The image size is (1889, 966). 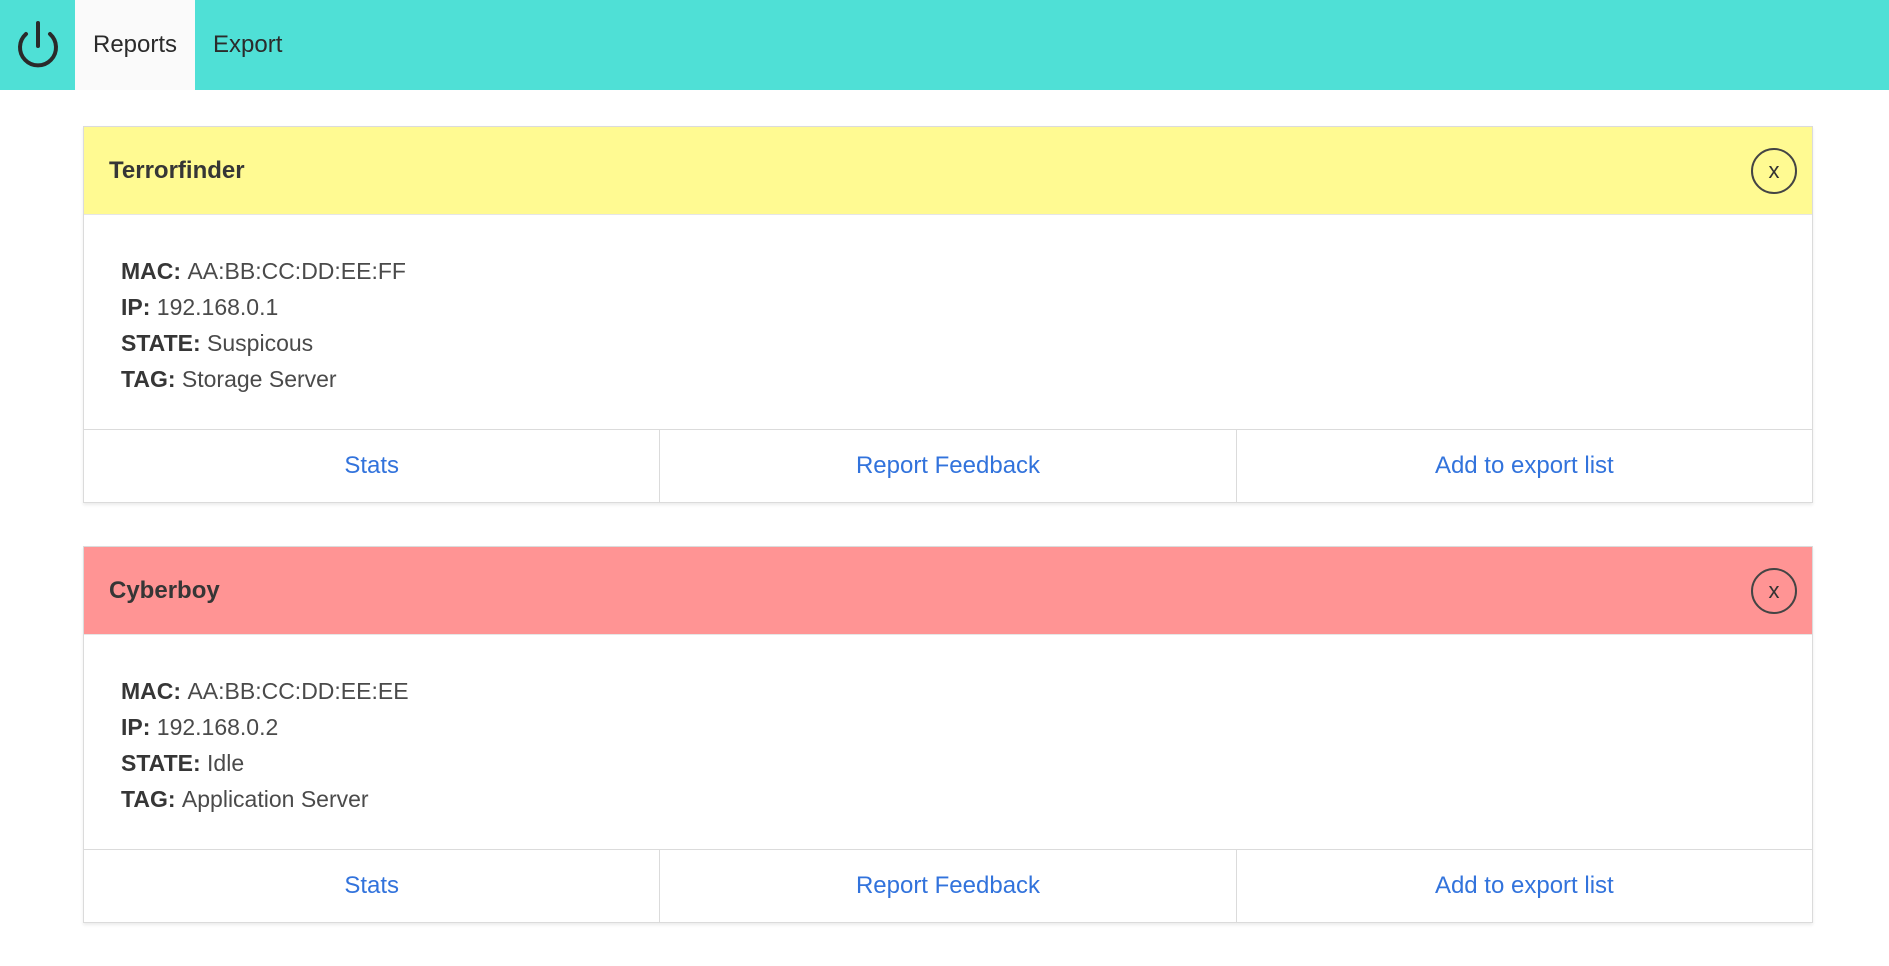 I want to click on tag-value: Storage Server, so click(x=259, y=379).